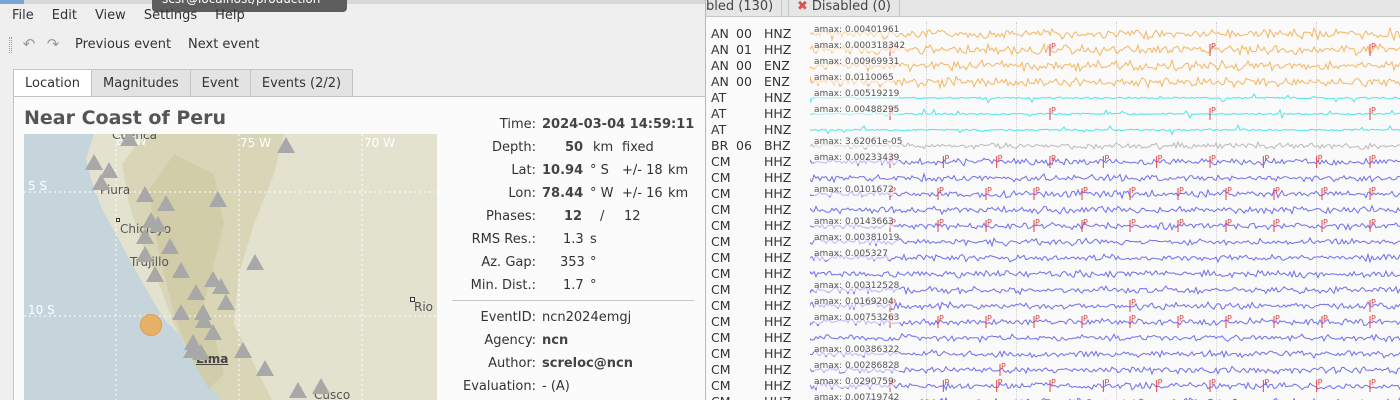 Image resolution: width=1400 pixels, height=400 pixels. Describe the element at coordinates (61, 16) in the screenshot. I see `menu-edit: Edit` at that location.